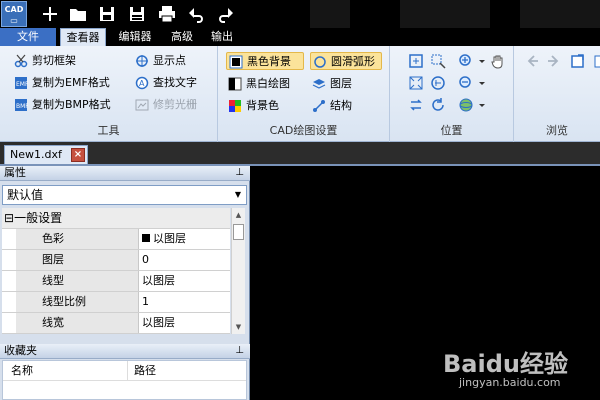 Image resolution: width=600 pixels, height=400 pixels. Describe the element at coordinates (498, 61) in the screenshot. I see `pan-hand-icon` at that location.